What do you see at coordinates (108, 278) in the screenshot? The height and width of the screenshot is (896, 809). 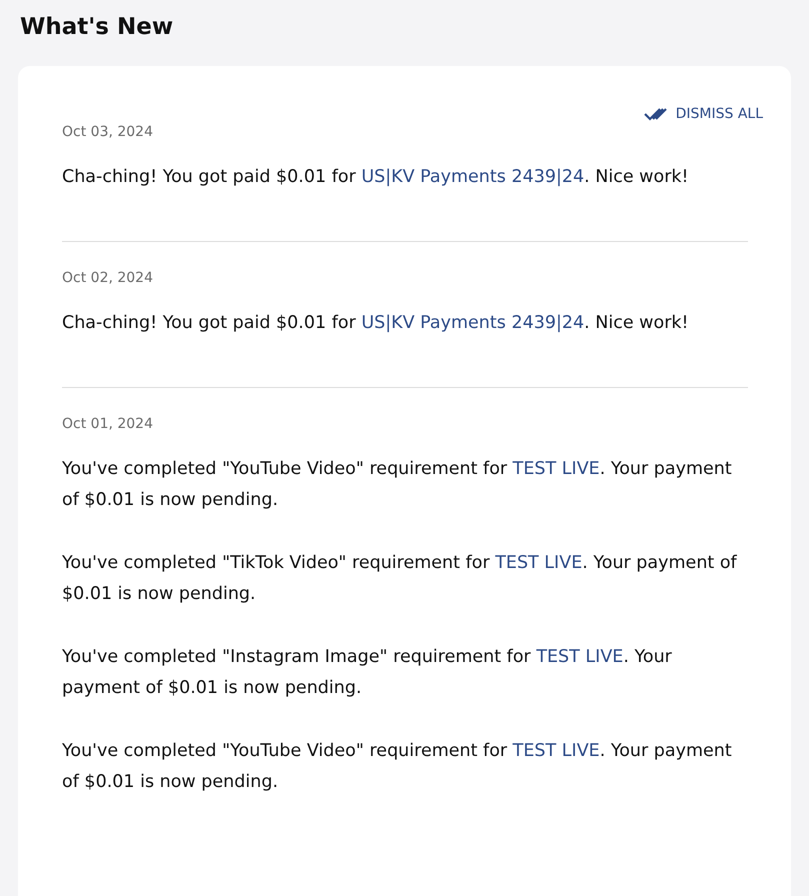 I see `notification-date: Oct 02, 2024` at bounding box center [108, 278].